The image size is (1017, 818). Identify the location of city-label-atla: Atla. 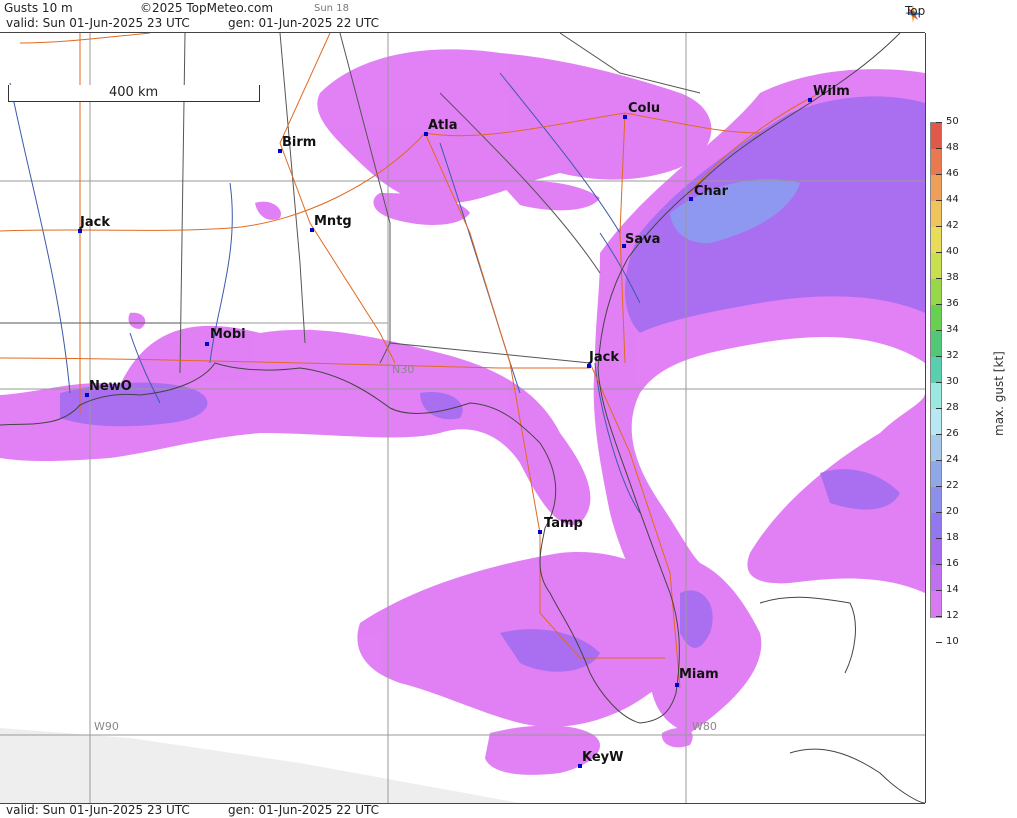
(443, 125).